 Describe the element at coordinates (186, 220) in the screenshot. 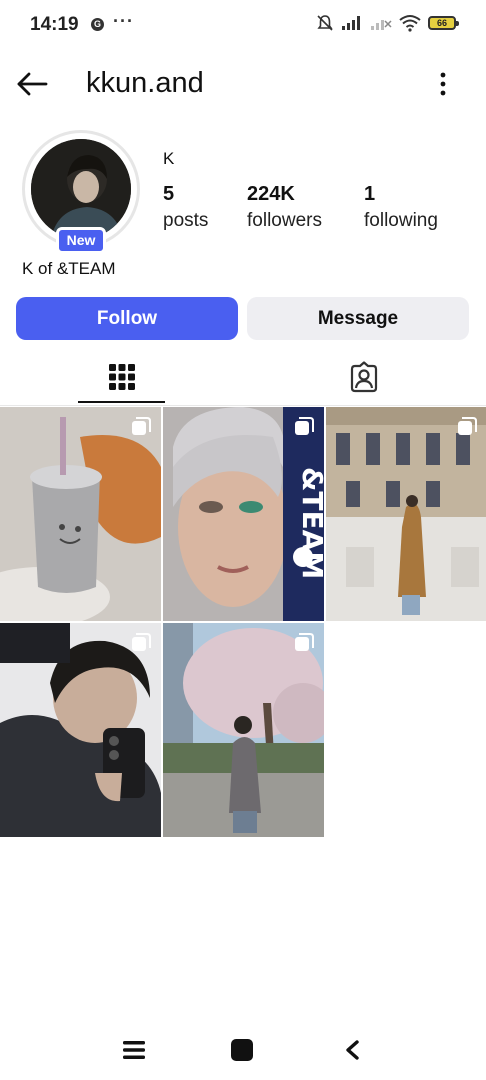

I see `posts-label: posts` at that location.